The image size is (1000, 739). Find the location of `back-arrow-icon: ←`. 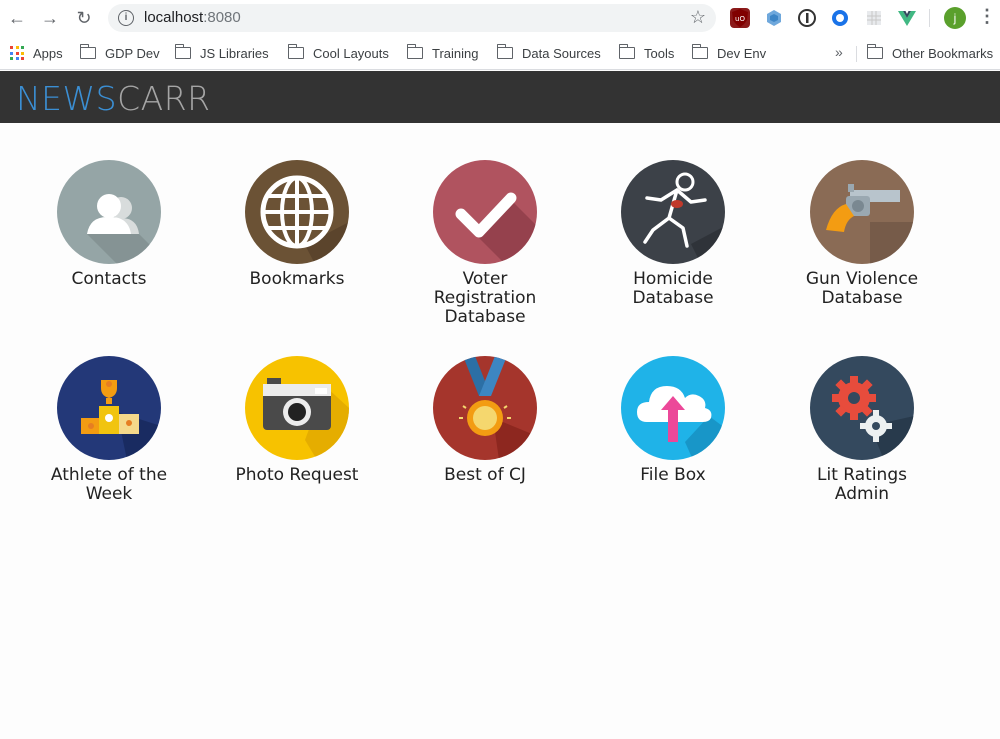

back-arrow-icon: ← is located at coordinates (17, 18).